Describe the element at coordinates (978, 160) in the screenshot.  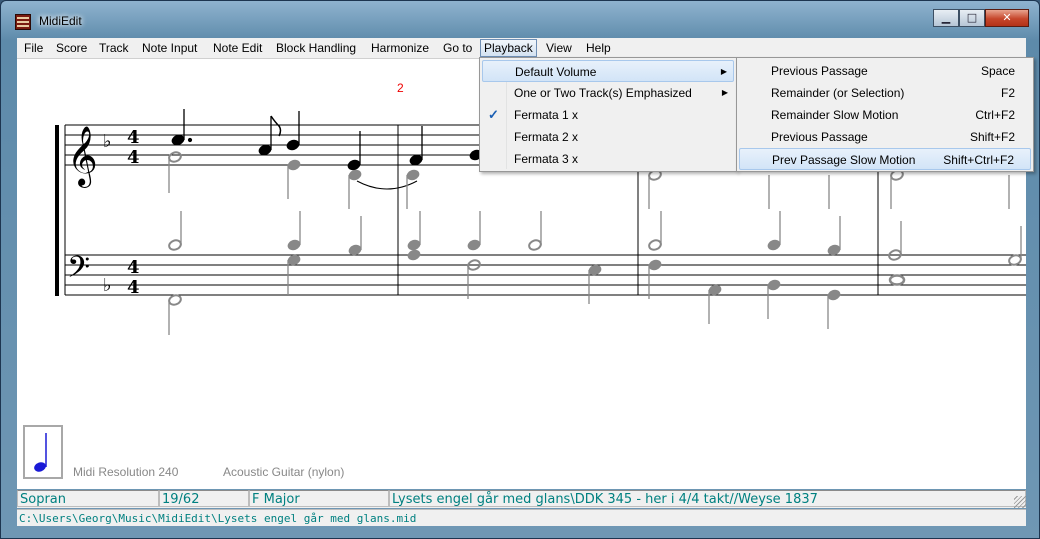
I see `menu-item-shortcut: Shift+Ctrl+F2` at that location.